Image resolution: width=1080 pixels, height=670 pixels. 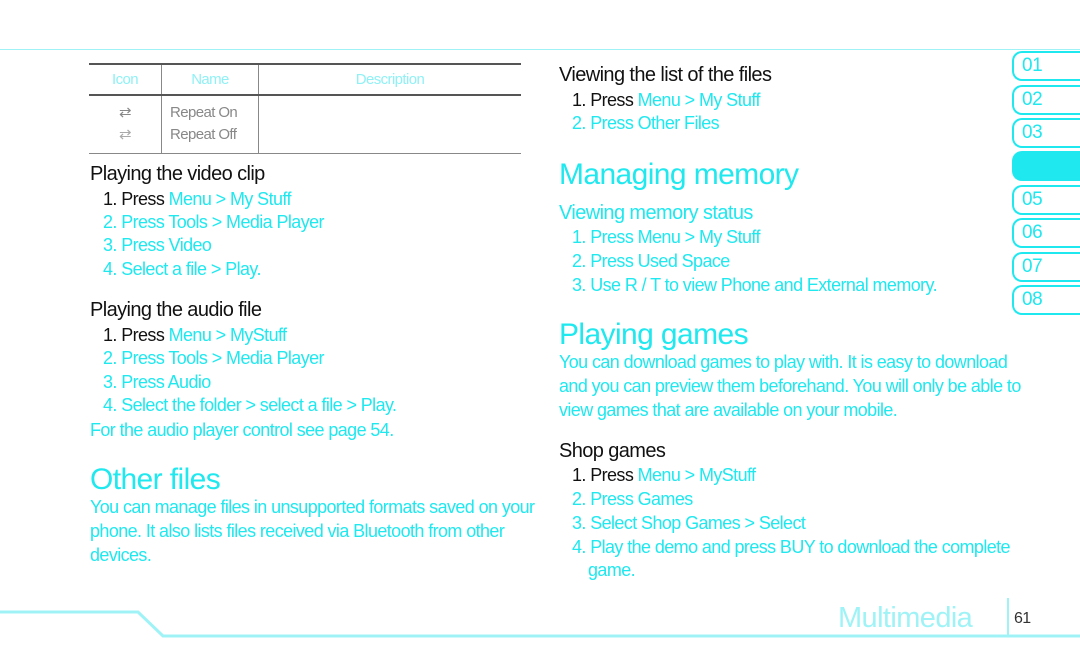 I want to click on col-icon: Icon, so click(x=125, y=79).